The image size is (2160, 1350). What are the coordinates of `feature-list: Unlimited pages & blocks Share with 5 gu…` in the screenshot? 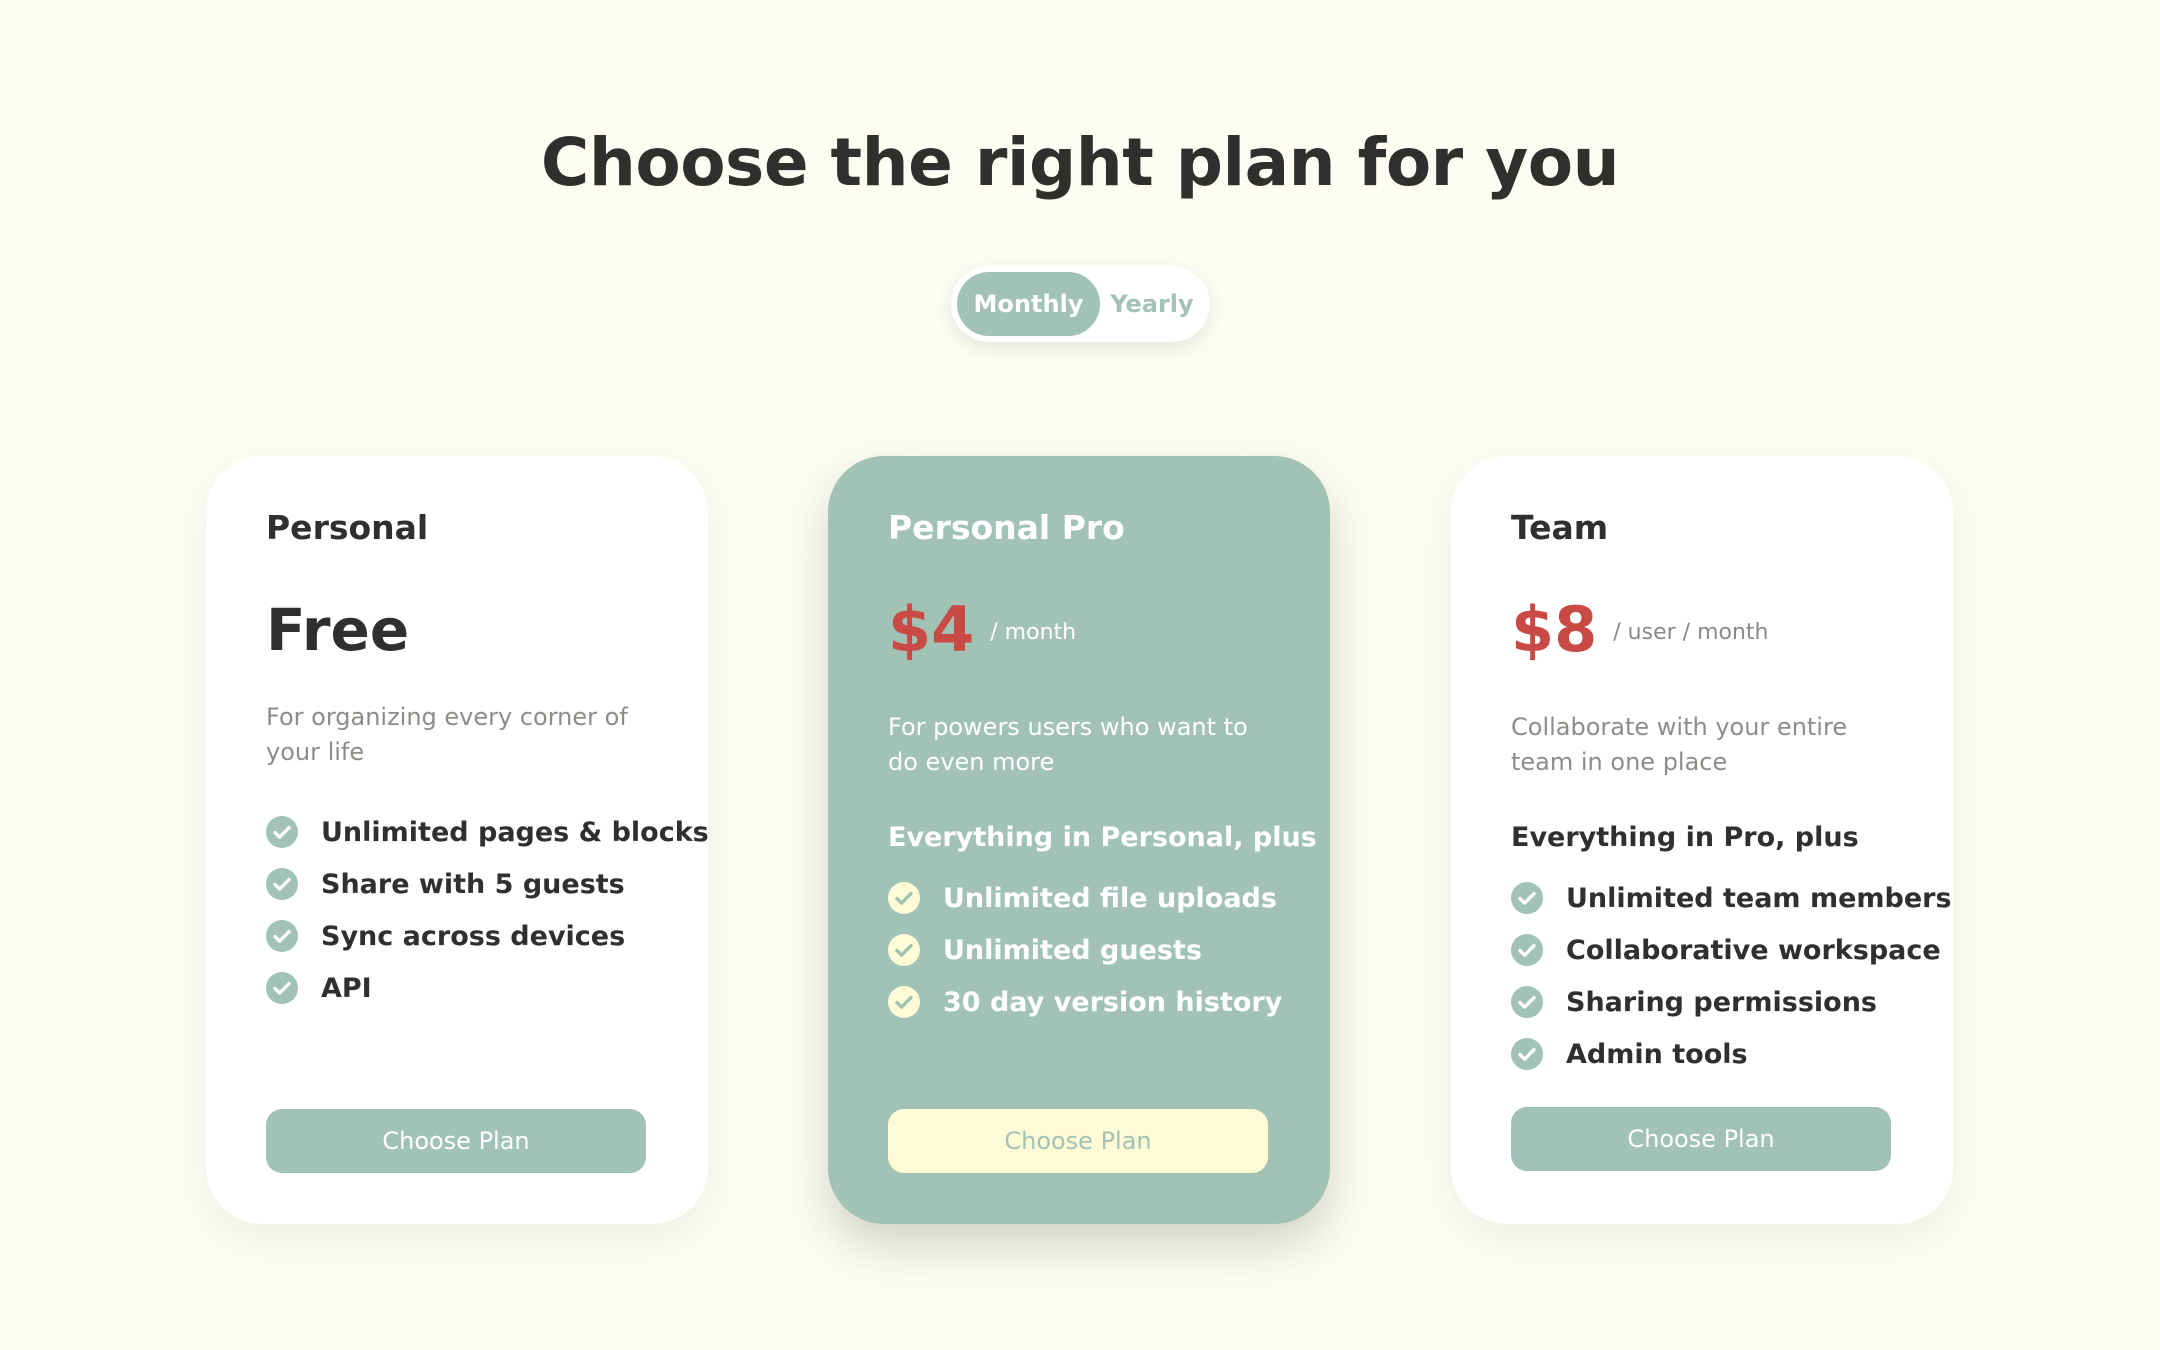 It's located at (487, 910).